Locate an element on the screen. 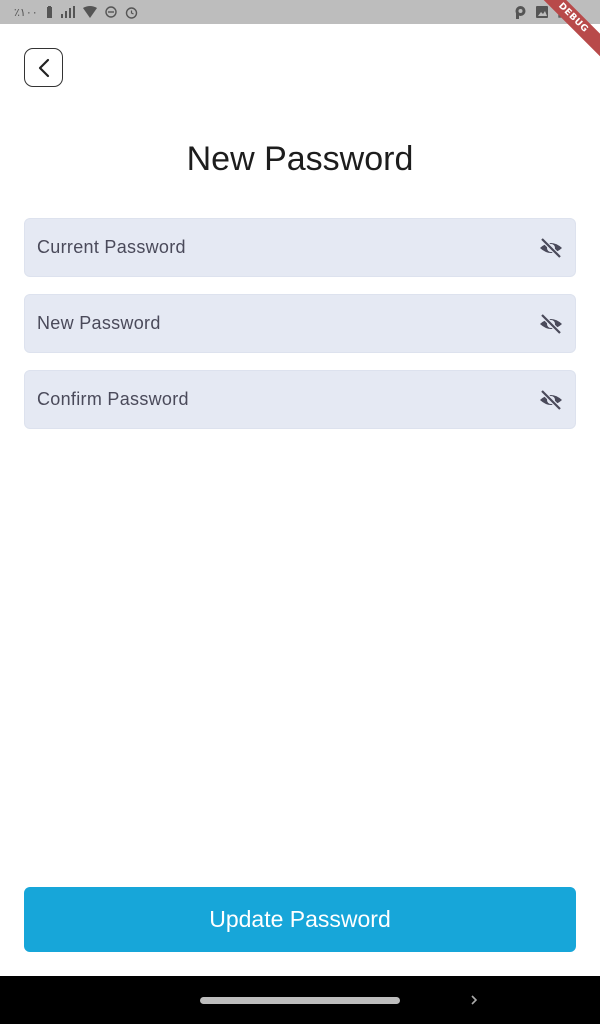 The height and width of the screenshot is (1024, 600). alarm-icon is located at coordinates (131, 12).